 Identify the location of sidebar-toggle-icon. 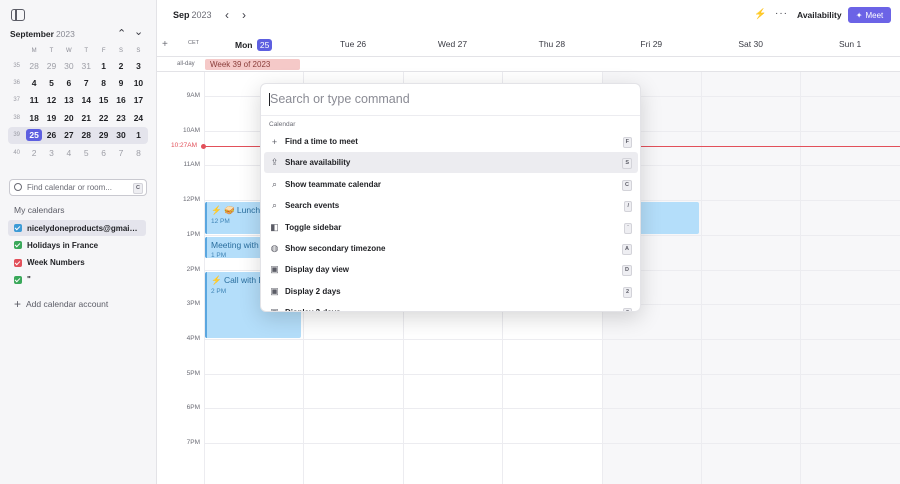
(18, 15).